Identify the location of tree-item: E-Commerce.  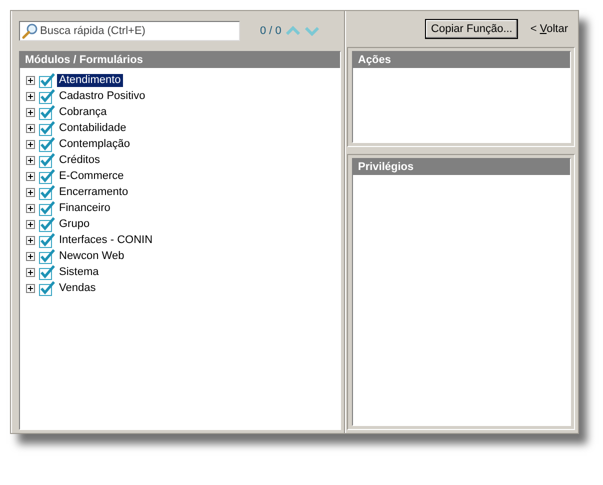
(91, 176).